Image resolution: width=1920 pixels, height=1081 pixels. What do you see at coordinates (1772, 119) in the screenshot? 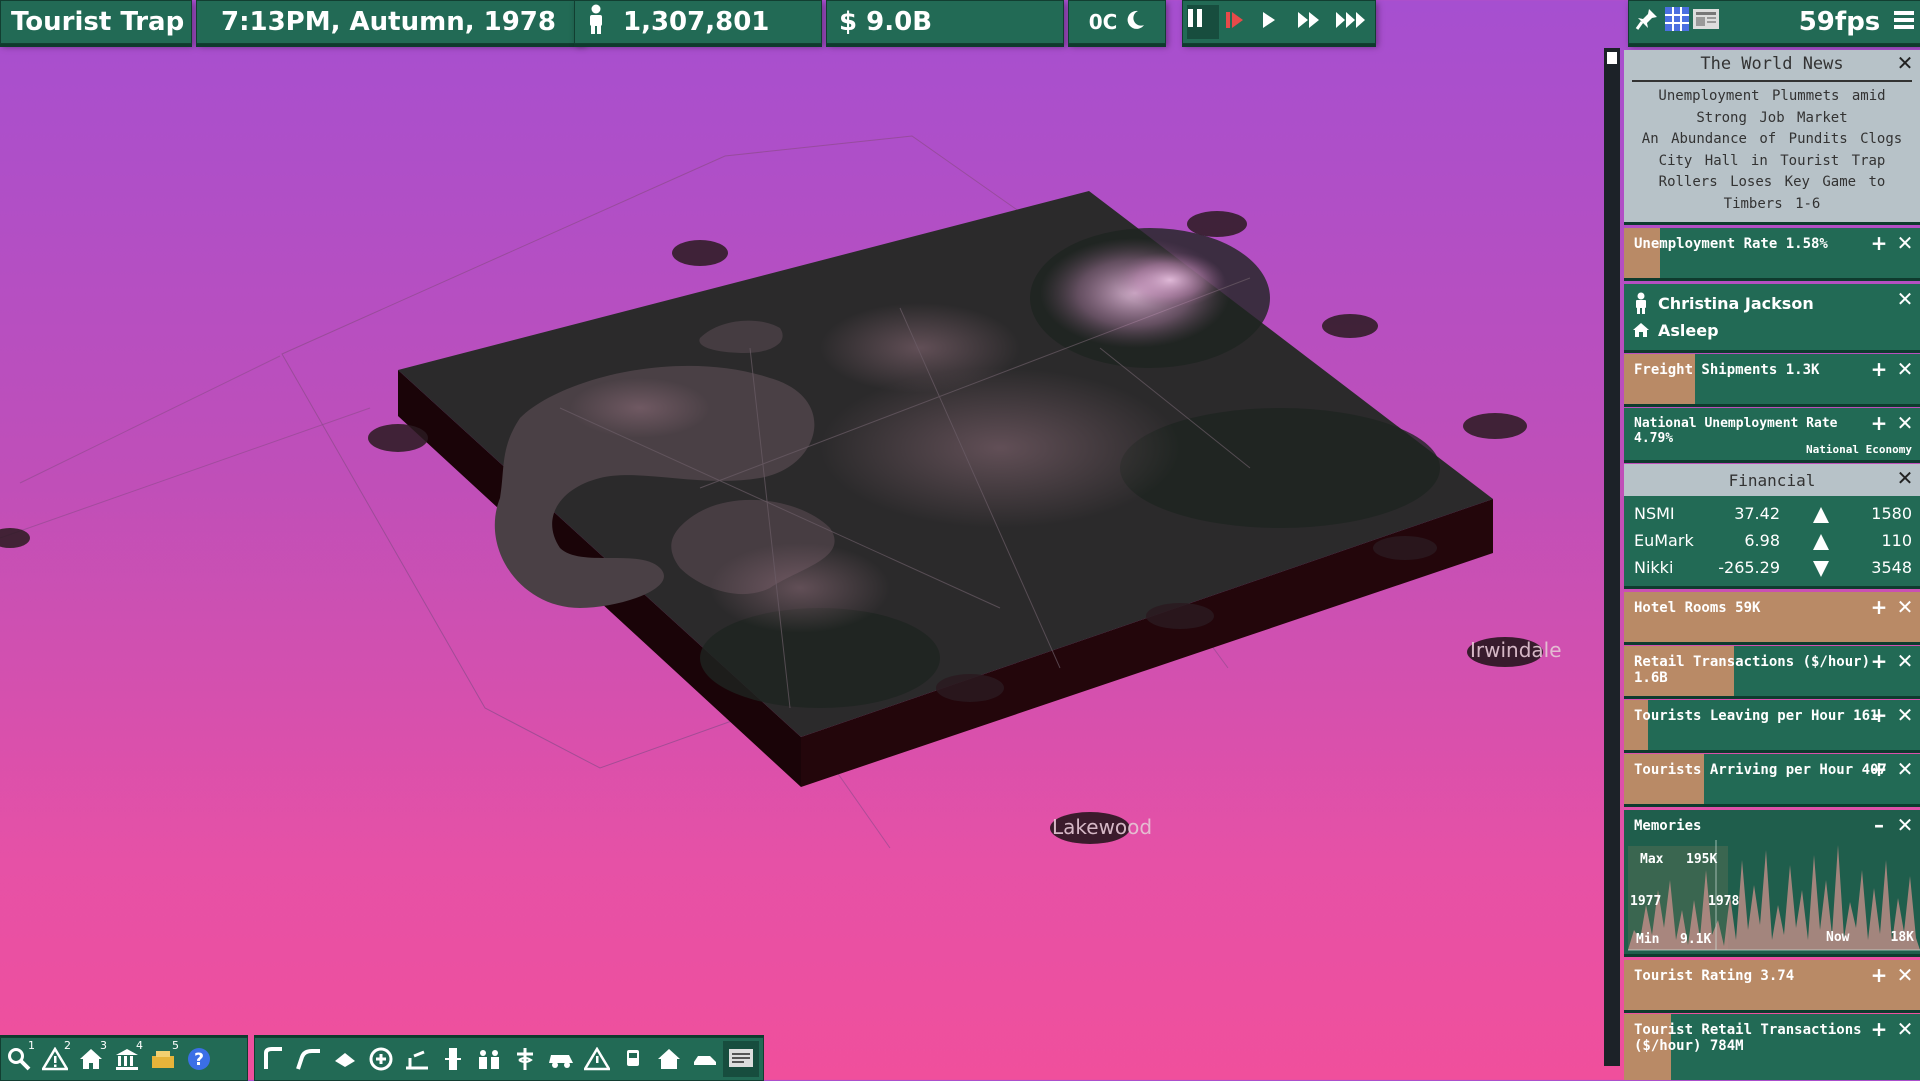
I see `news-headline: Strong Job Market` at bounding box center [1772, 119].